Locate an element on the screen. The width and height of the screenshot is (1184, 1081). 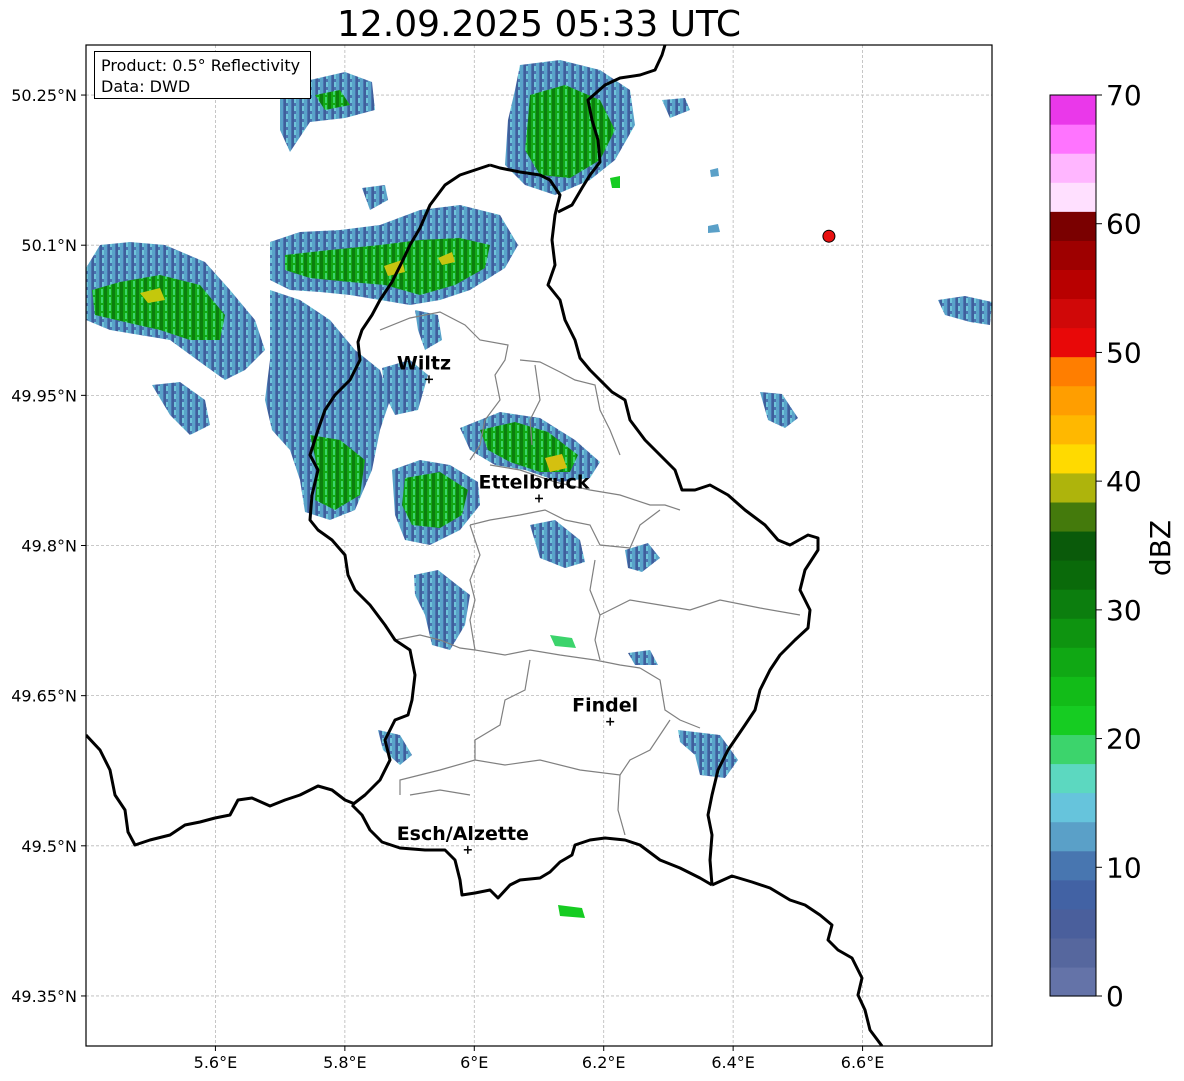
lon-tick-label: 6°E is located at coordinates (474, 1062).